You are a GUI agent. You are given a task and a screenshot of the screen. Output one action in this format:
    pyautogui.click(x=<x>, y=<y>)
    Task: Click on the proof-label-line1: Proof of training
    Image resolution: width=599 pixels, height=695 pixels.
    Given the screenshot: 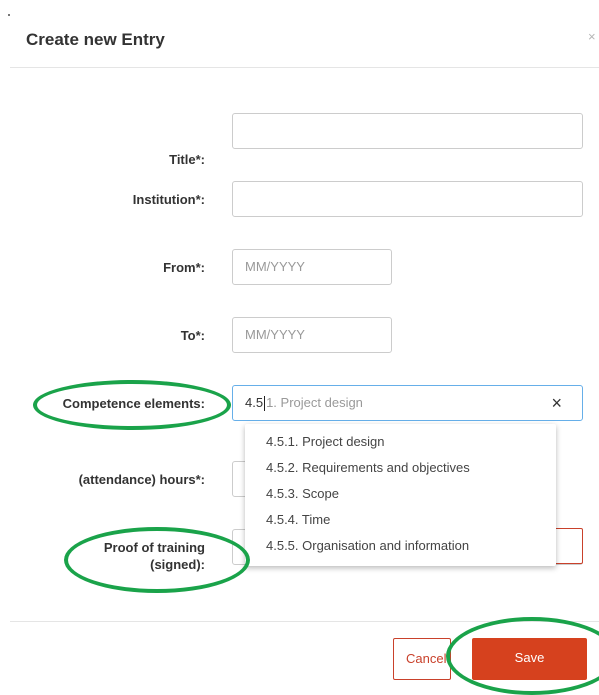 What is the action you would take?
    pyautogui.click(x=154, y=547)
    